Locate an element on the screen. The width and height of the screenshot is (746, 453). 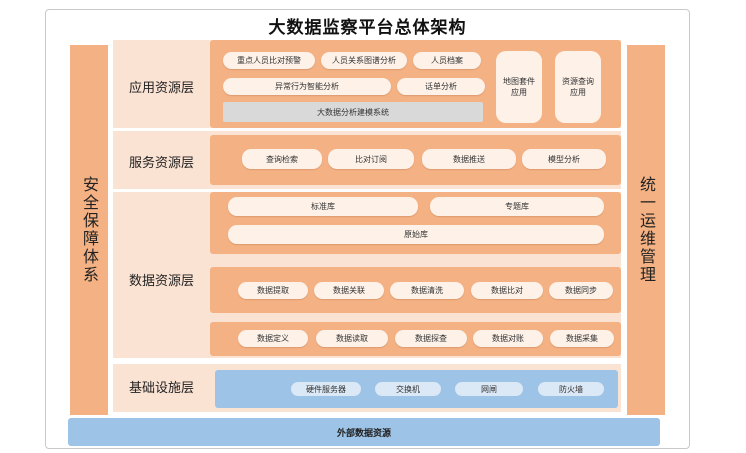
infrastructure-layer-label: 基础设施层 is located at coordinates (161, 388).